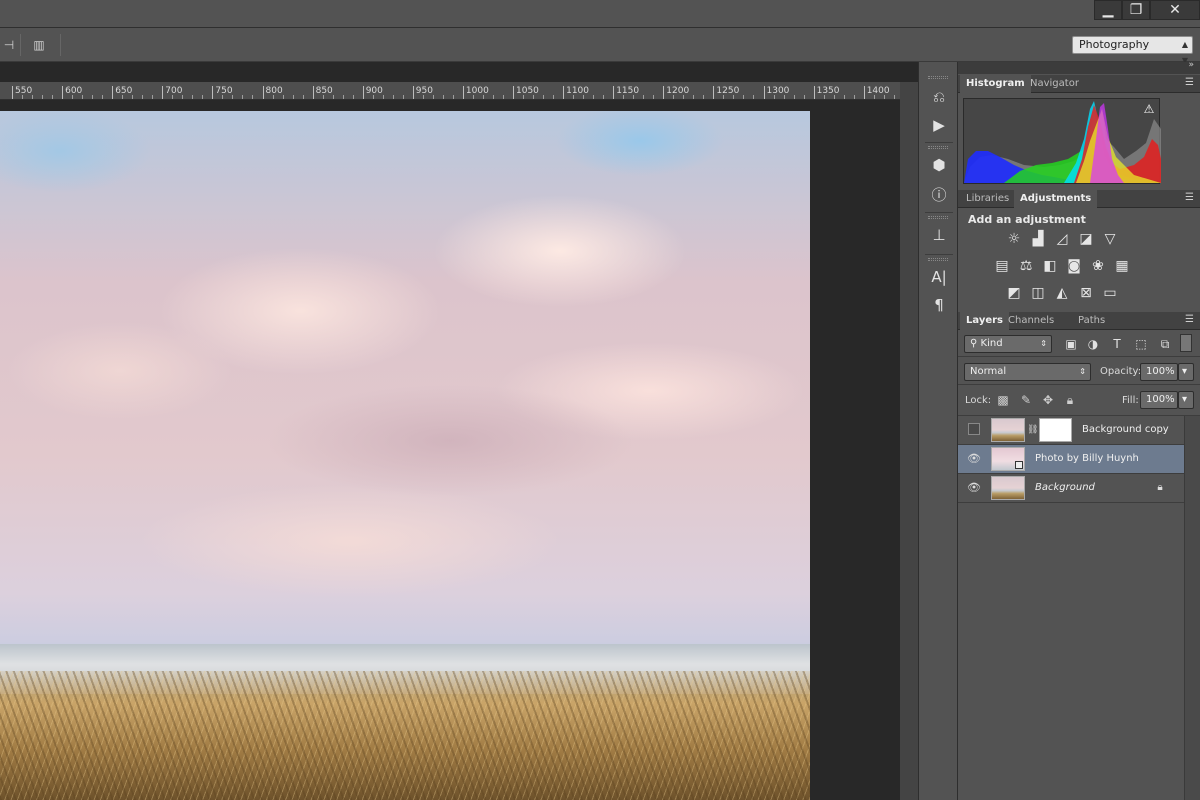 The height and width of the screenshot is (800, 1200). I want to click on paragraph-icon: ¶, so click(939, 305).